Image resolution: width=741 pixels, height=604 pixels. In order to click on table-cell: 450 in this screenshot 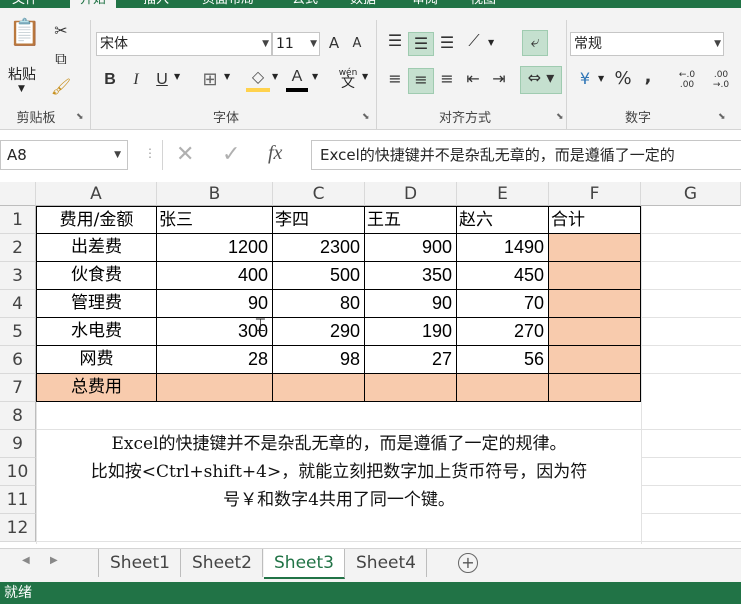, I will do `click(503, 276)`.